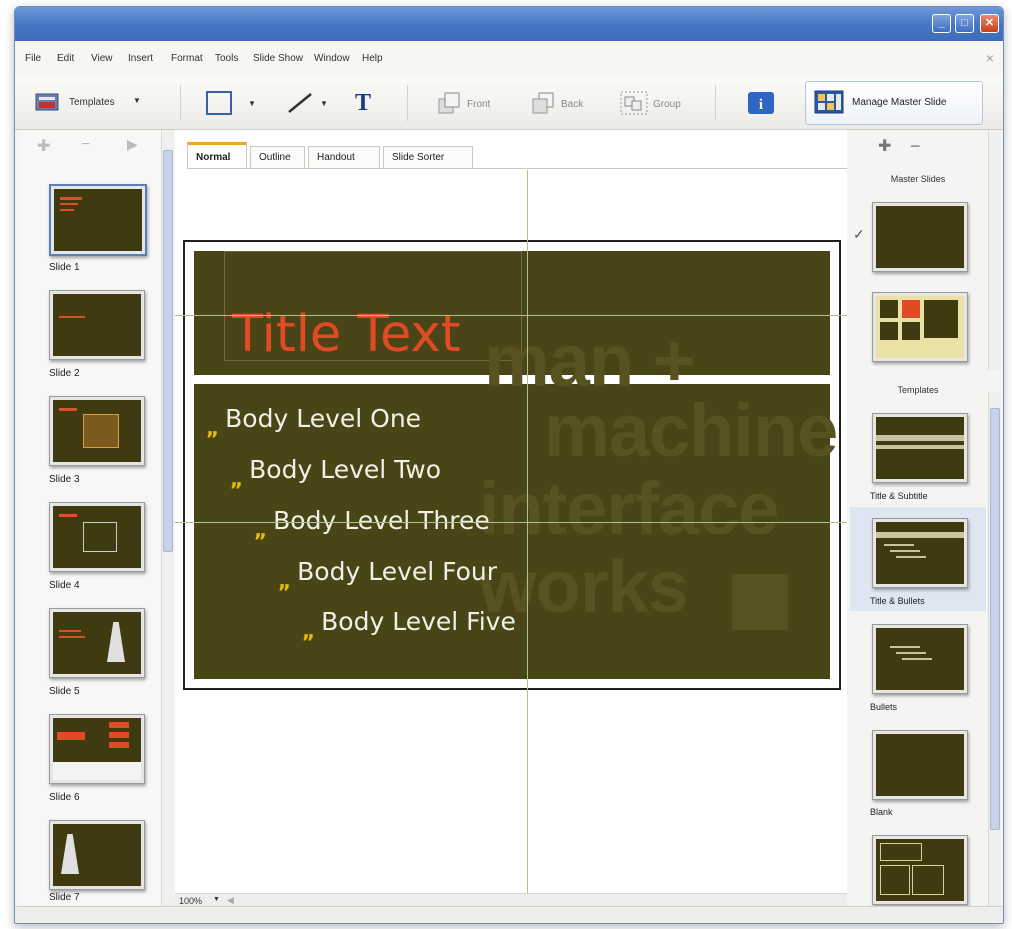 The height and width of the screenshot is (929, 1012). I want to click on bullet-level-3: „ Body Level Three, so click(372, 524).